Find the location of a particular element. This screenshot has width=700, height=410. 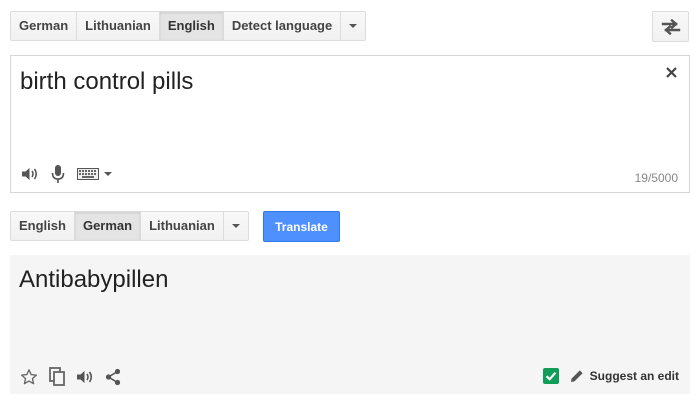

star-icon is located at coordinates (29, 376).